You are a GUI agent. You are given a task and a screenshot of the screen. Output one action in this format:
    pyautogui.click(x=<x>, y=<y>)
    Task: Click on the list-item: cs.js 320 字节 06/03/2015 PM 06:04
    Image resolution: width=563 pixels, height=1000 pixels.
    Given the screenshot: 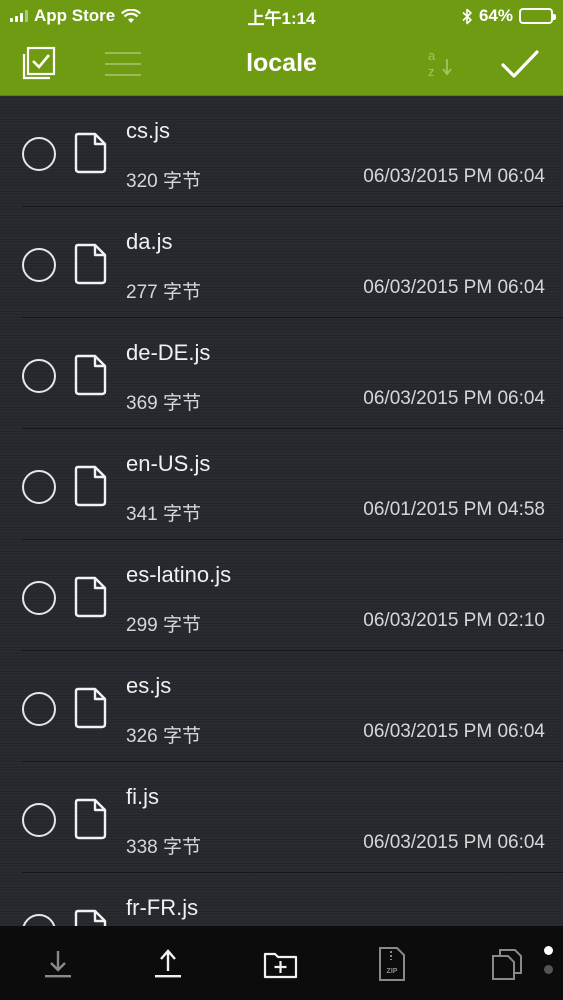 What is the action you would take?
    pyautogui.click(x=292, y=151)
    